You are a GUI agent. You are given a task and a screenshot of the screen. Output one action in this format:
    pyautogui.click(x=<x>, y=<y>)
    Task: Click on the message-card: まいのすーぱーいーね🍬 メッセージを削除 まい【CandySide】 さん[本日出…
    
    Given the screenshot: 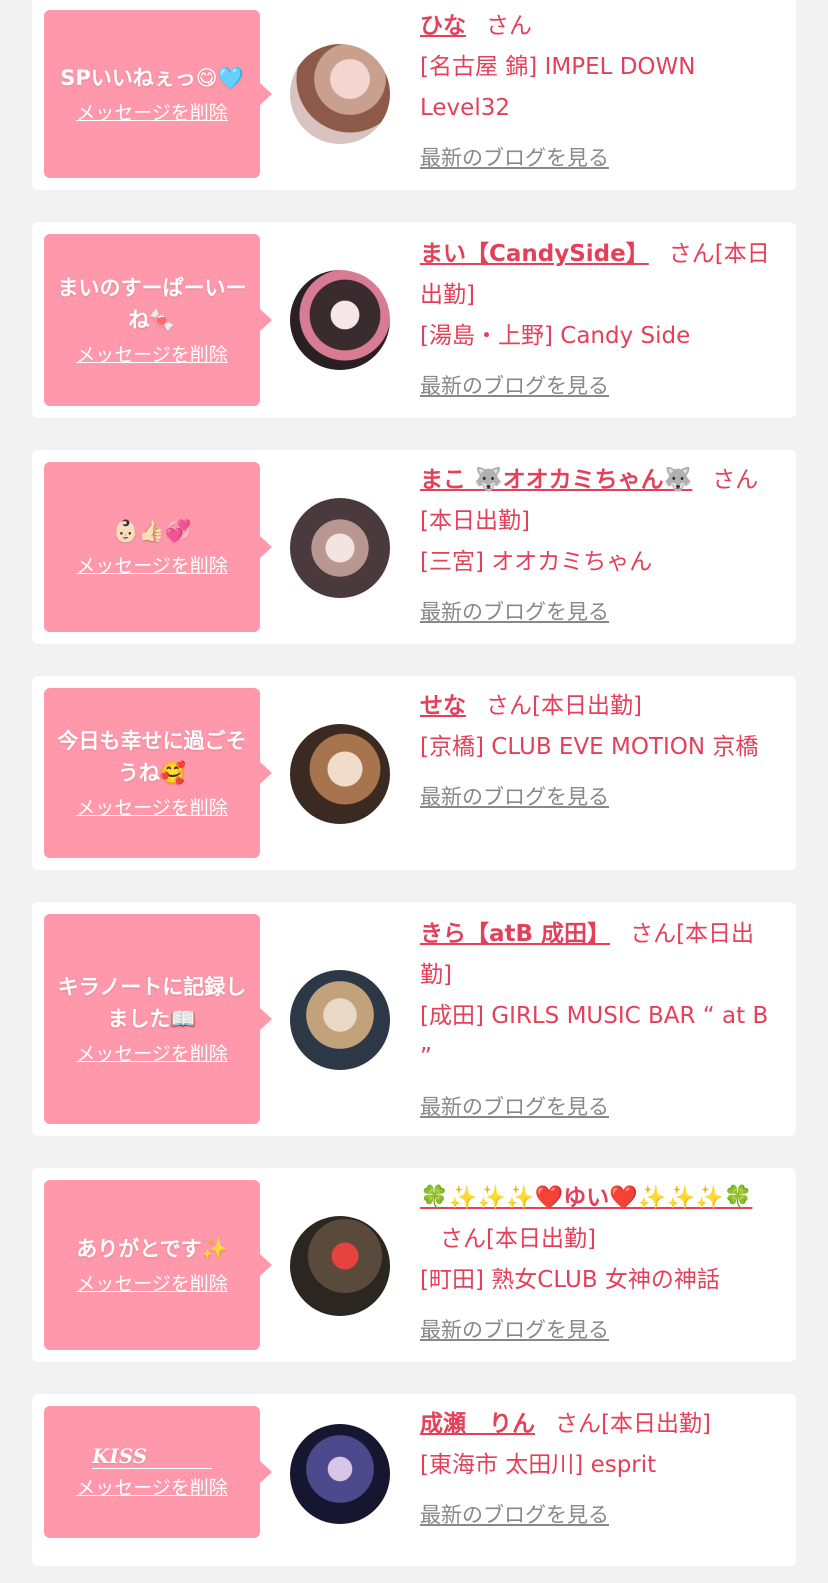 What is the action you would take?
    pyautogui.click(x=414, y=320)
    